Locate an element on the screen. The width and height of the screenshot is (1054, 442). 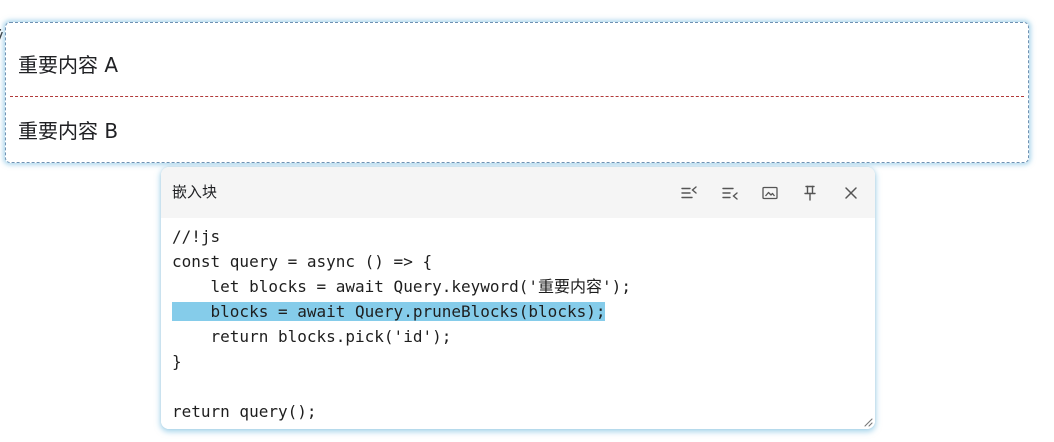
collapse-list-button is located at coordinates (730, 193).